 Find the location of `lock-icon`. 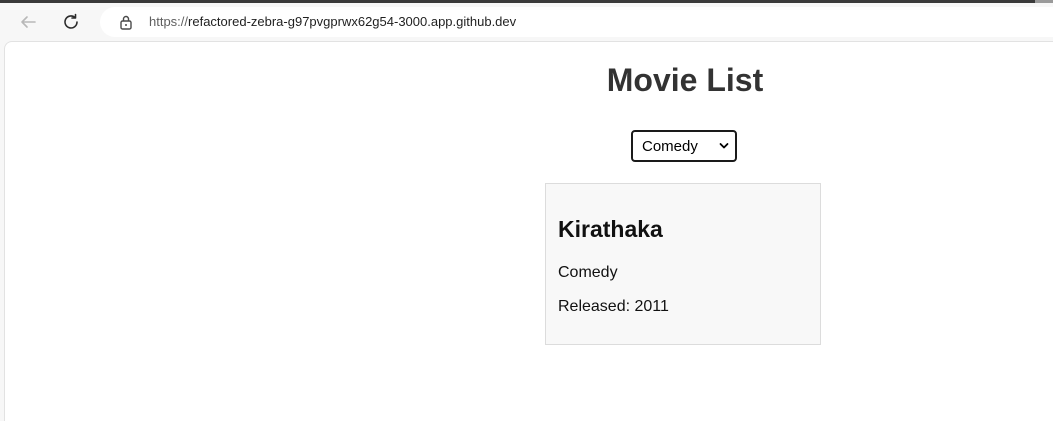

lock-icon is located at coordinates (126, 22).